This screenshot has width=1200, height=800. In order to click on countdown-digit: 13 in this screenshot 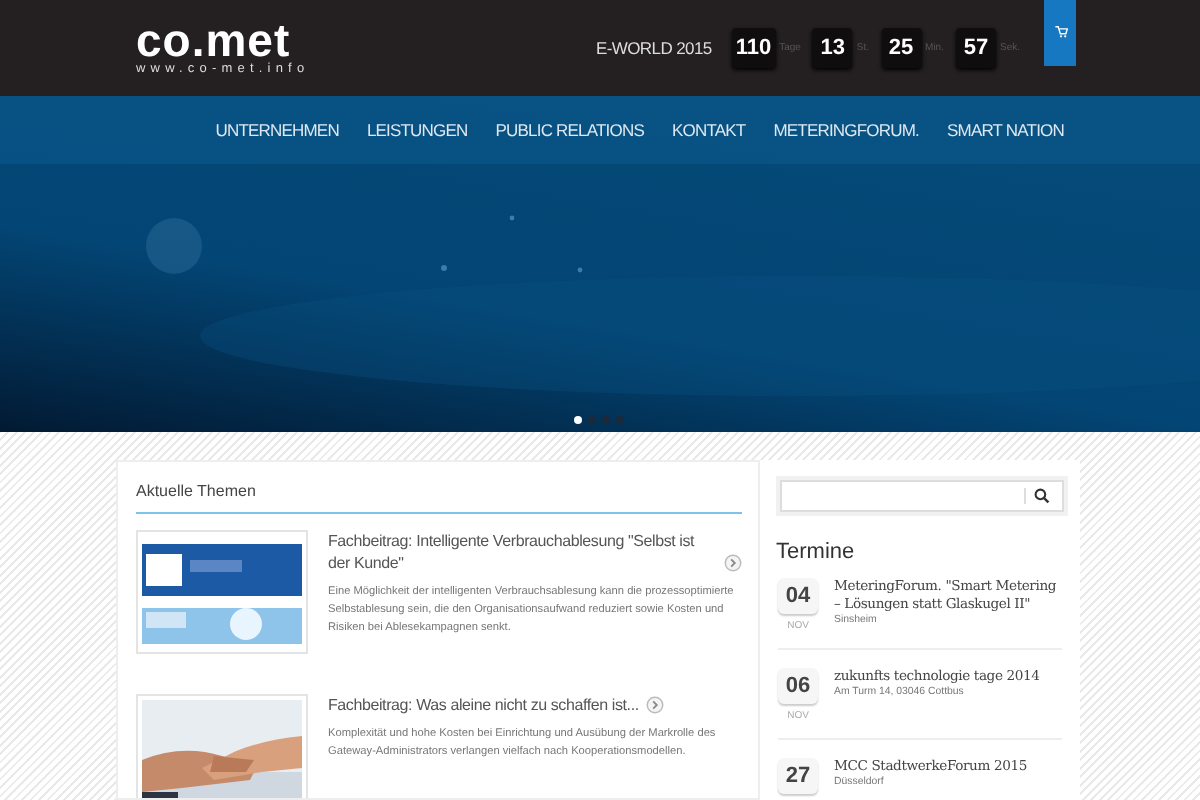, I will do `click(832, 48)`.